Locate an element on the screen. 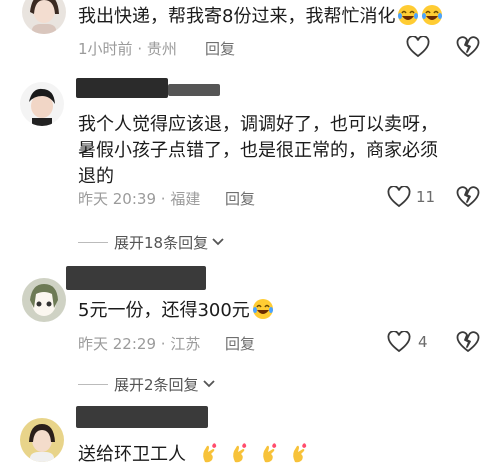 Image resolution: width=499 pixels, height=474 pixels. comment-meta: 昨天 20:39 · 福建 is located at coordinates (139, 198).